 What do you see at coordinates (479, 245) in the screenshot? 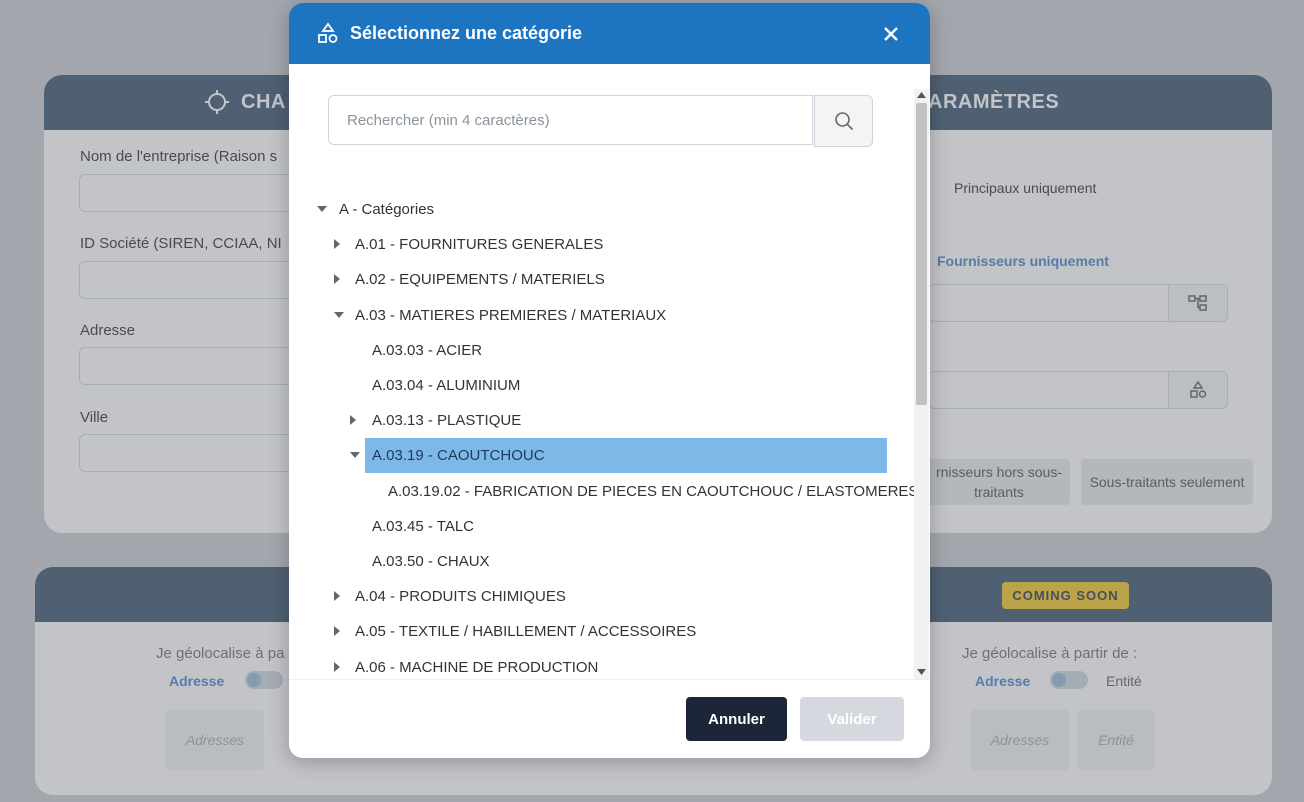
I see `tree-node-label: A.01 - FOURNITURES GENERALES` at bounding box center [479, 245].